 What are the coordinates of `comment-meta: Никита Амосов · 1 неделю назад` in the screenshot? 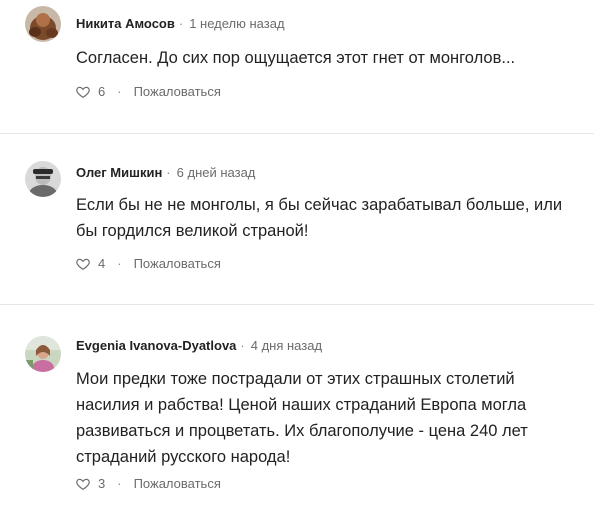 It's located at (180, 24).